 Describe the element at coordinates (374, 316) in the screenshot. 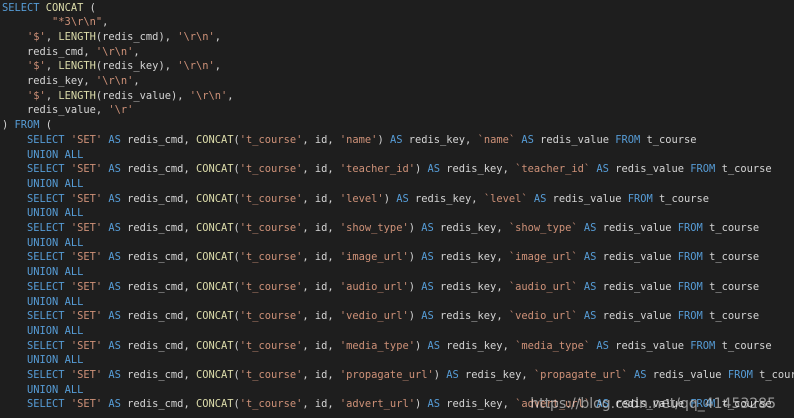

I see `code-token: 'vedio_url'` at that location.